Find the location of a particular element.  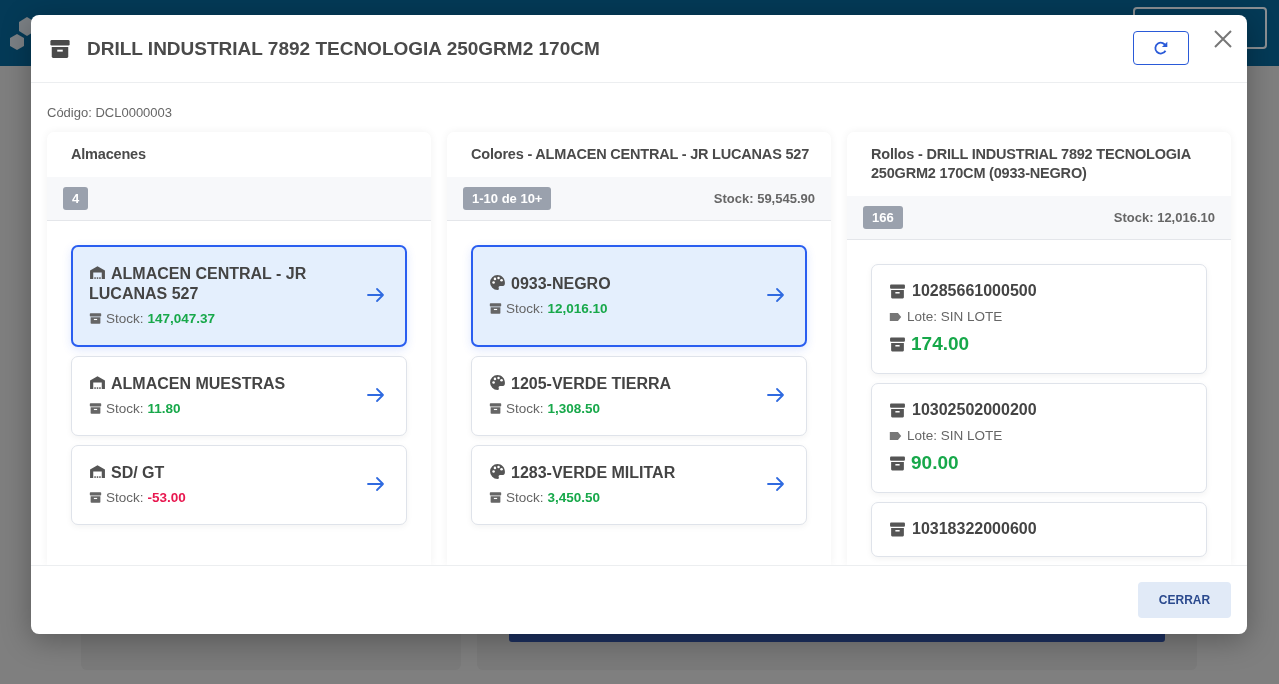

refresh-button is located at coordinates (1161, 47).